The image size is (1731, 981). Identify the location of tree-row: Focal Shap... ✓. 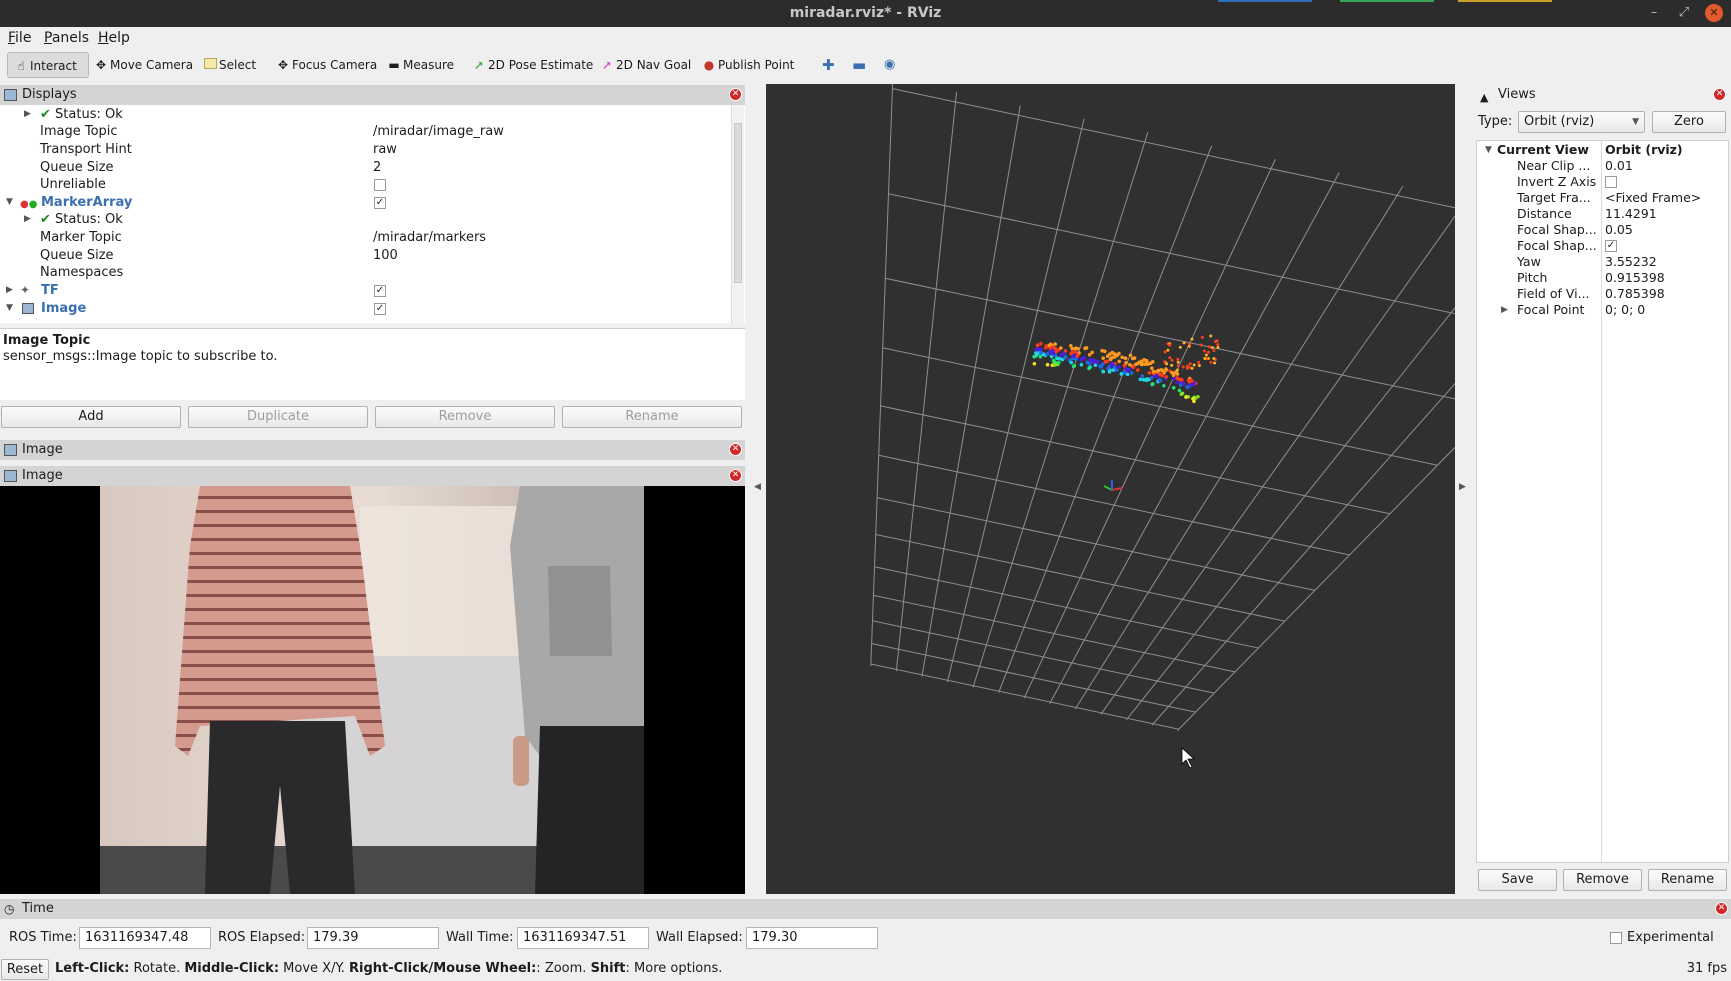
(1602, 246).